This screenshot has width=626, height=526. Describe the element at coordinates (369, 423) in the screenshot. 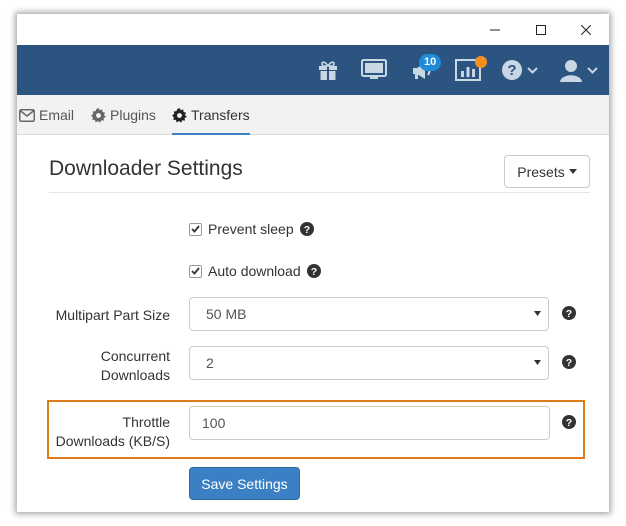

I see `throttle-downloads-input: 100` at that location.